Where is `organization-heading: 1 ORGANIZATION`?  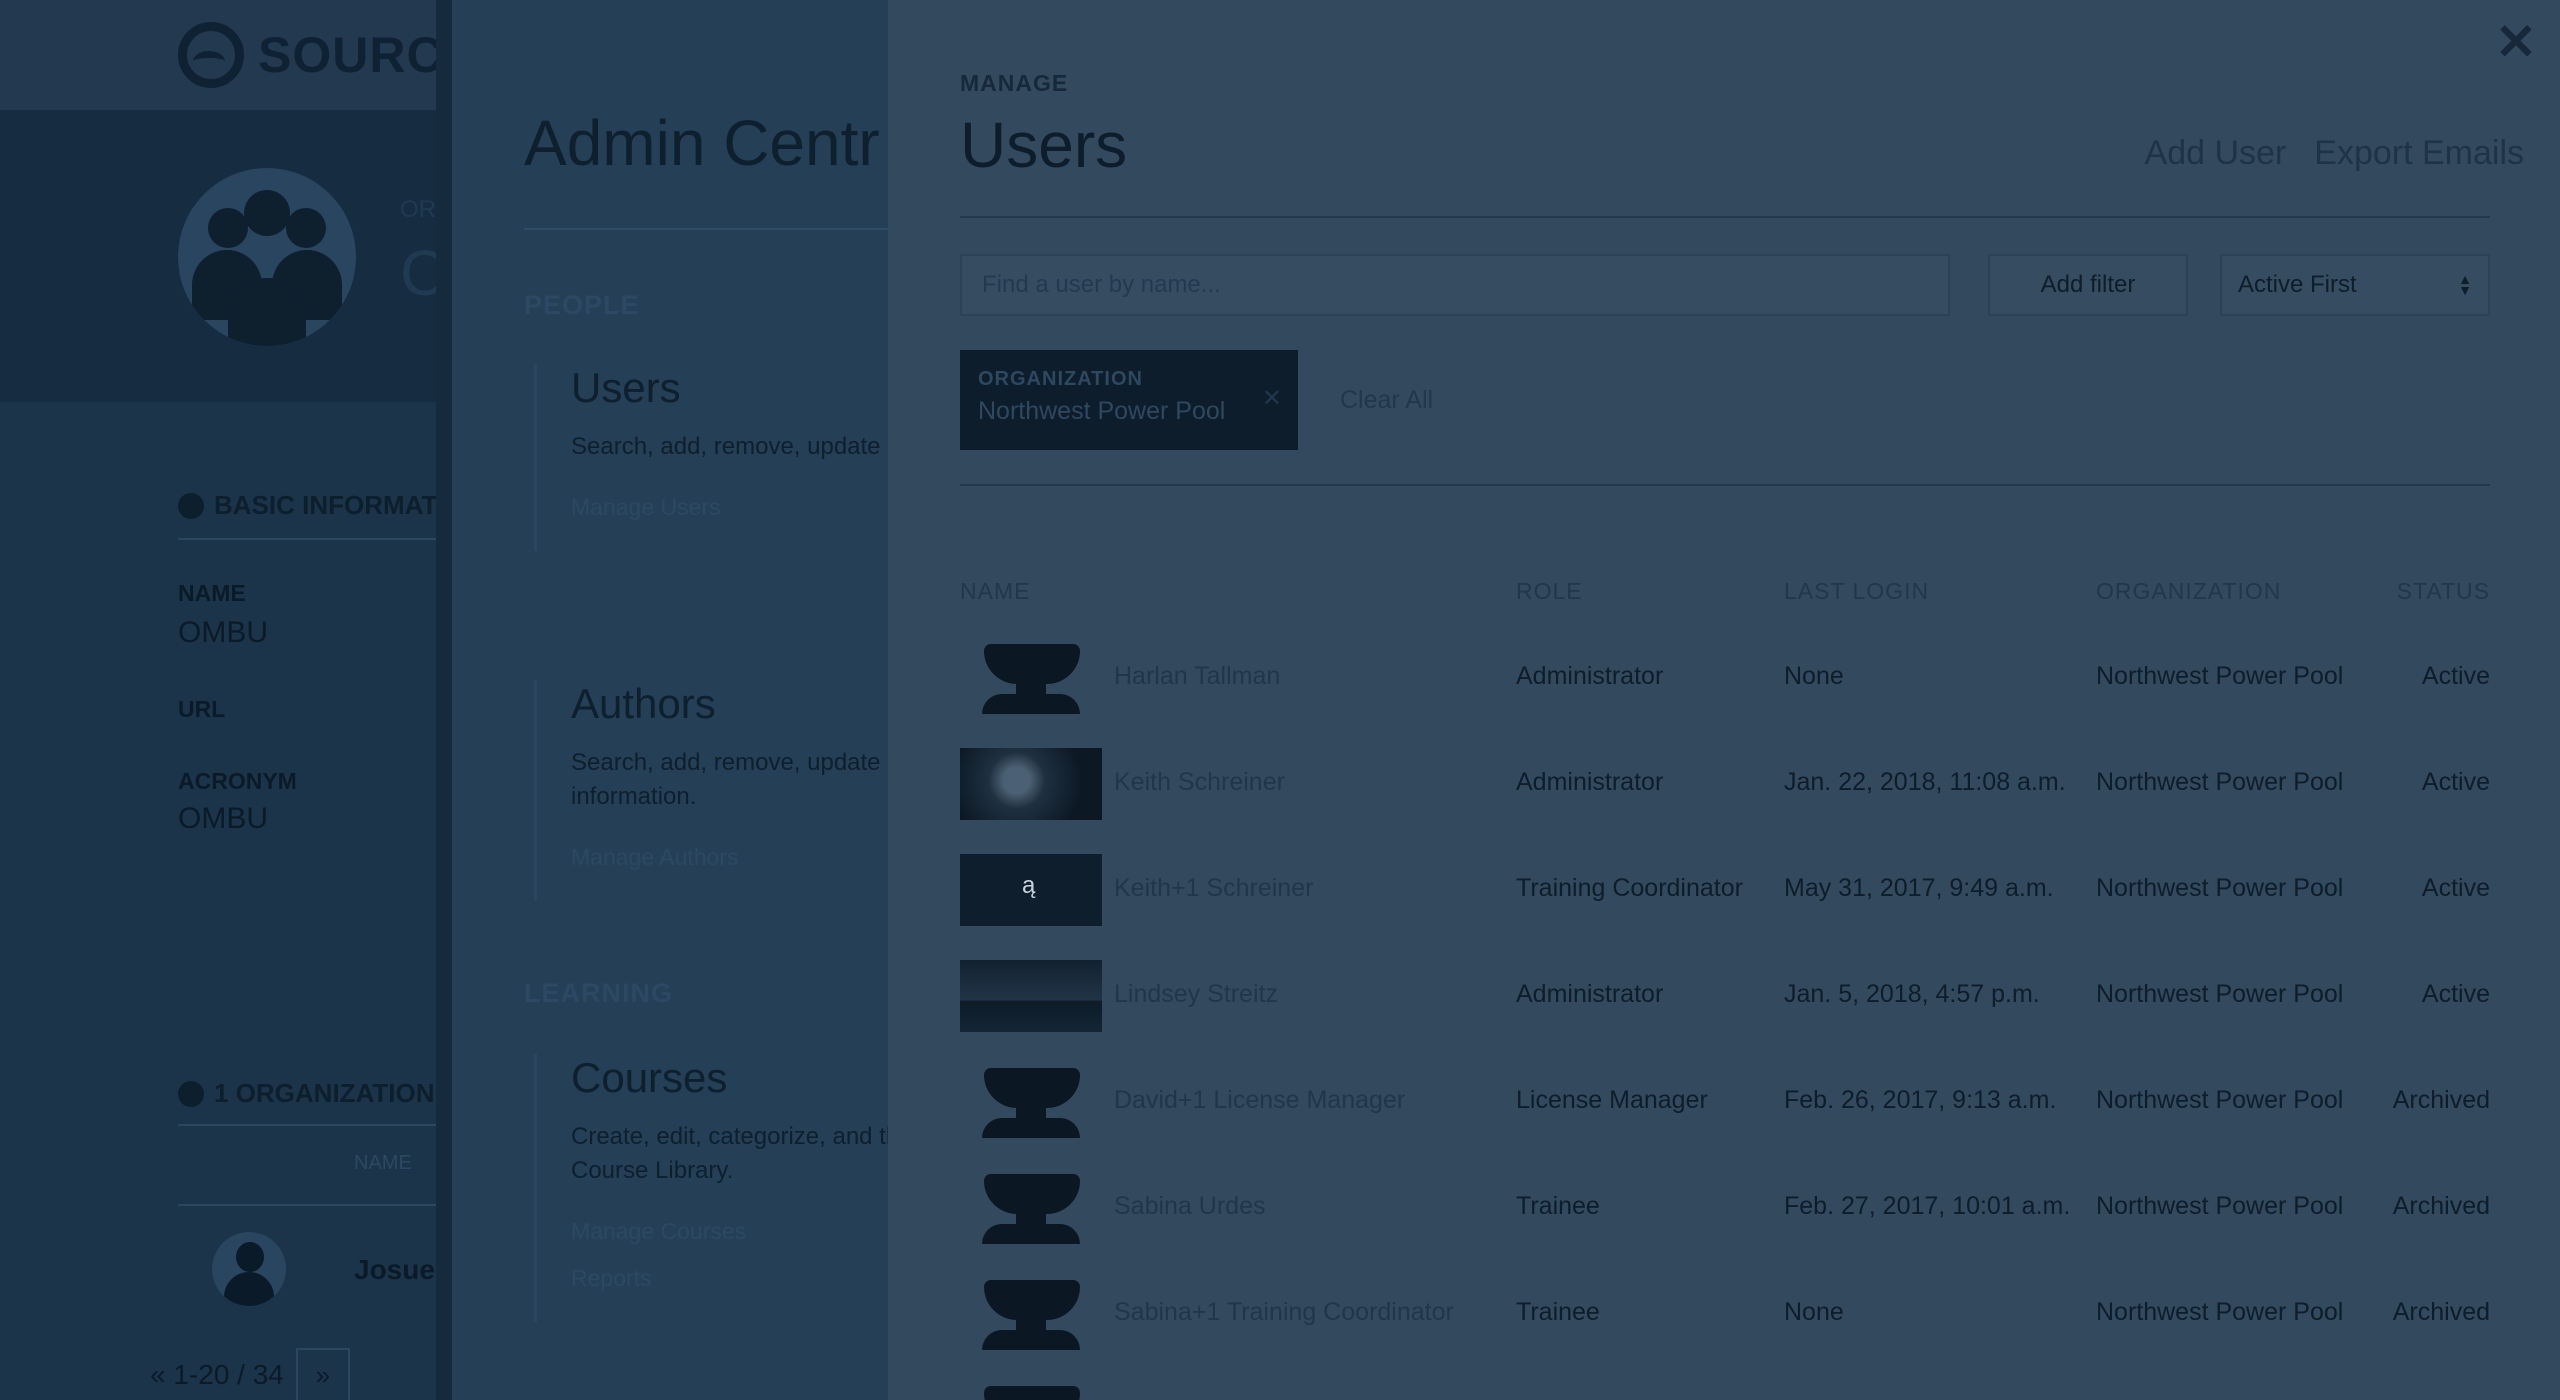 organization-heading: 1 ORGANIZATION is located at coordinates (306, 1093).